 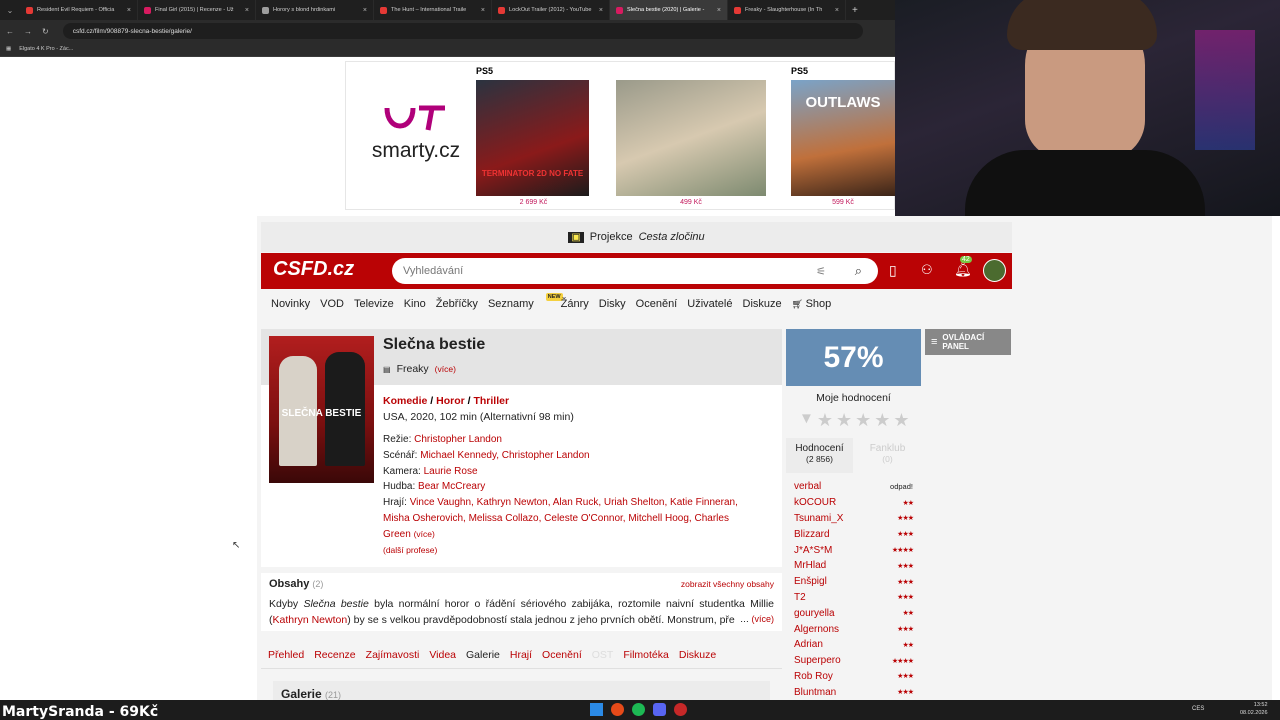 What do you see at coordinates (709, 304) in the screenshot?
I see `nav-item: Uživatelé` at bounding box center [709, 304].